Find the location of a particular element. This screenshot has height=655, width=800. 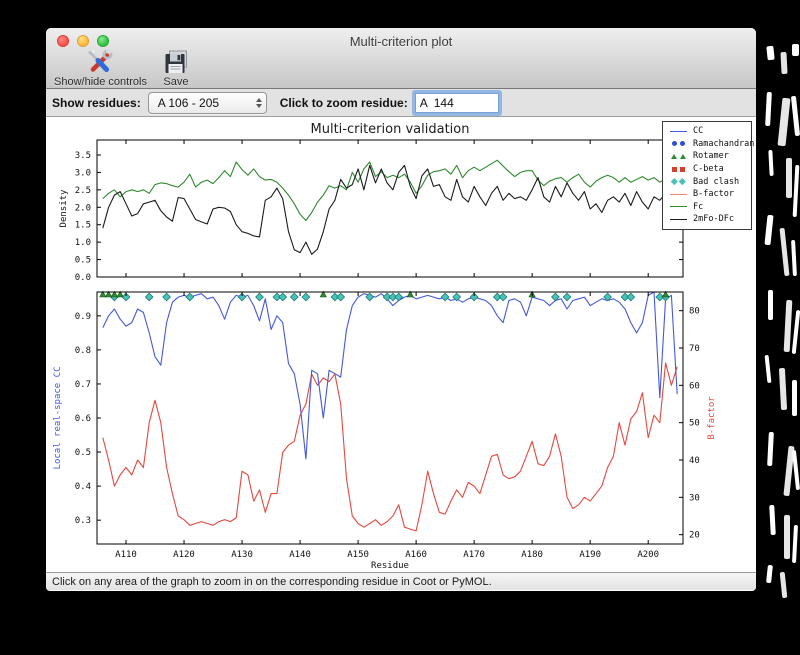

tick-label: 3.0 is located at coordinates (83, 173).